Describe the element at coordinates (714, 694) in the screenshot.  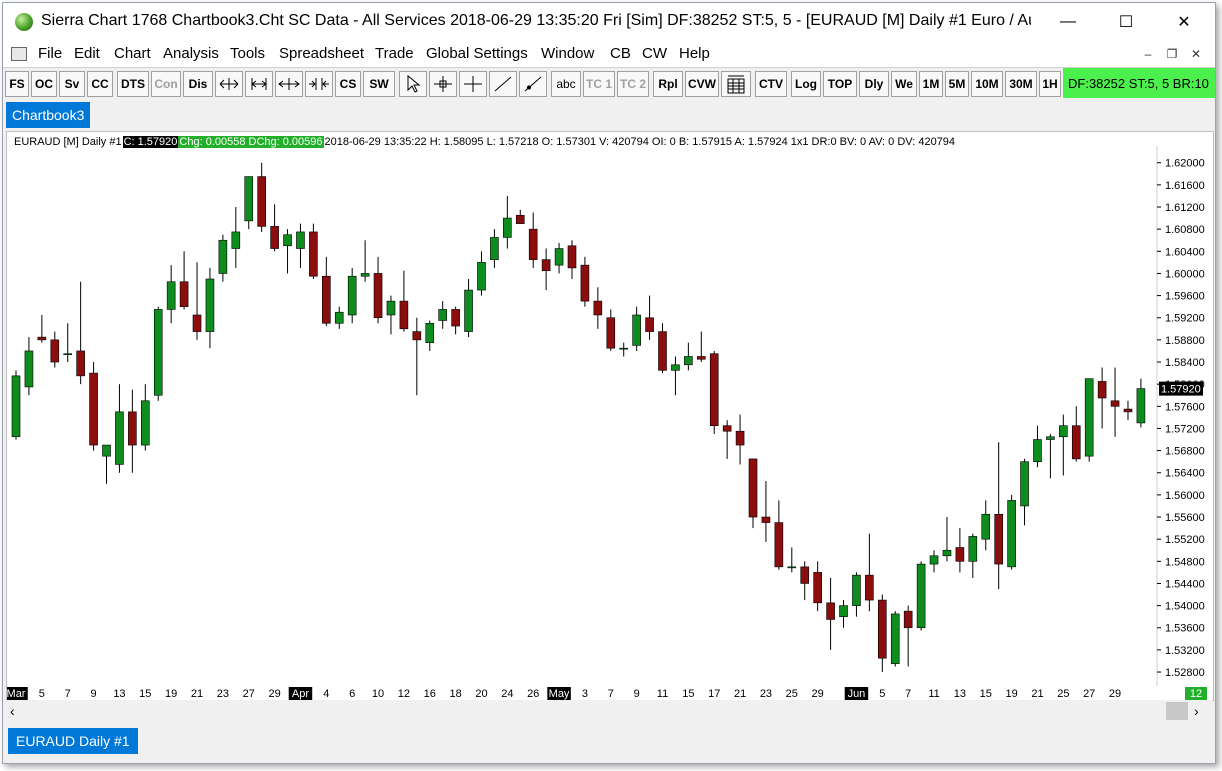
I see `date-label: 17` at that location.